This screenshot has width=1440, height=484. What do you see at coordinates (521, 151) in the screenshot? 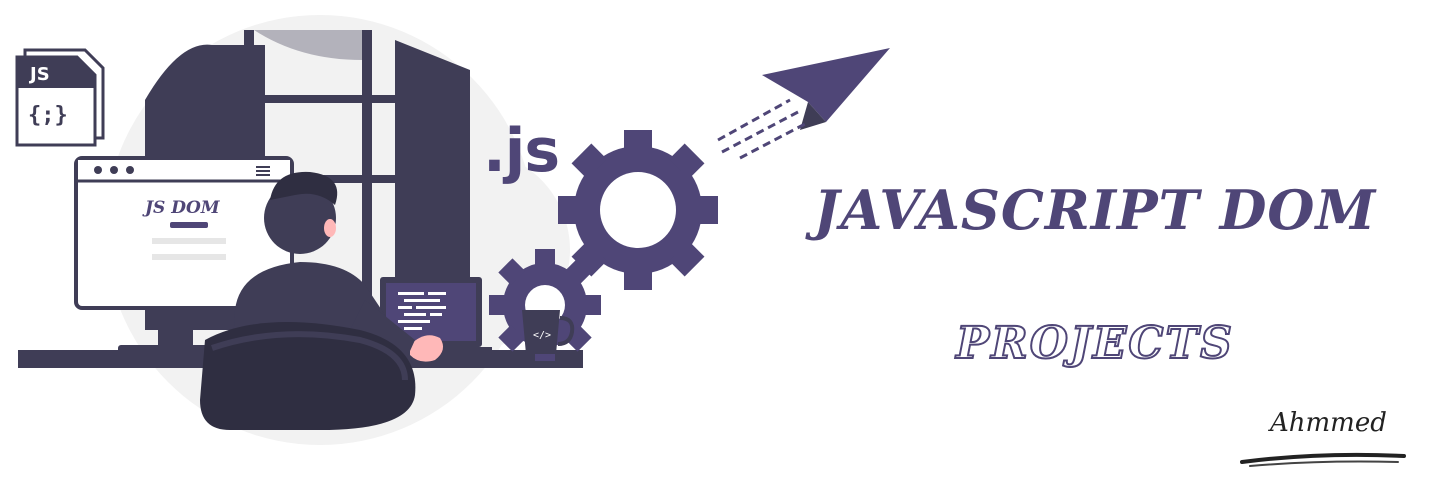
I see `js-extension-label: .js` at bounding box center [521, 151].